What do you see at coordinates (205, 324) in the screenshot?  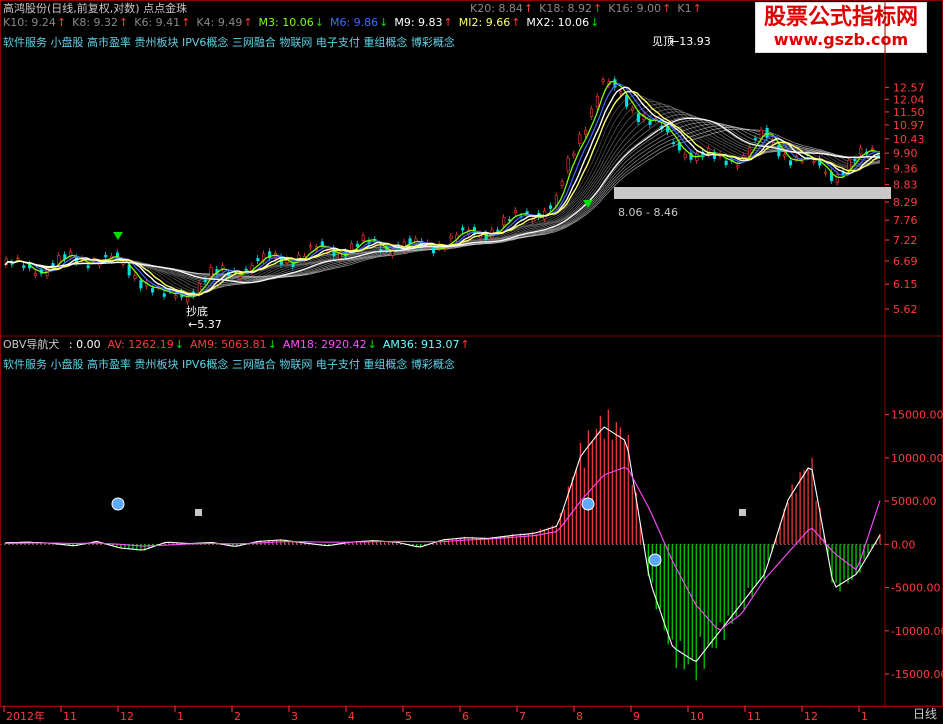 I see `annotation-low-price: ←5.37` at bounding box center [205, 324].